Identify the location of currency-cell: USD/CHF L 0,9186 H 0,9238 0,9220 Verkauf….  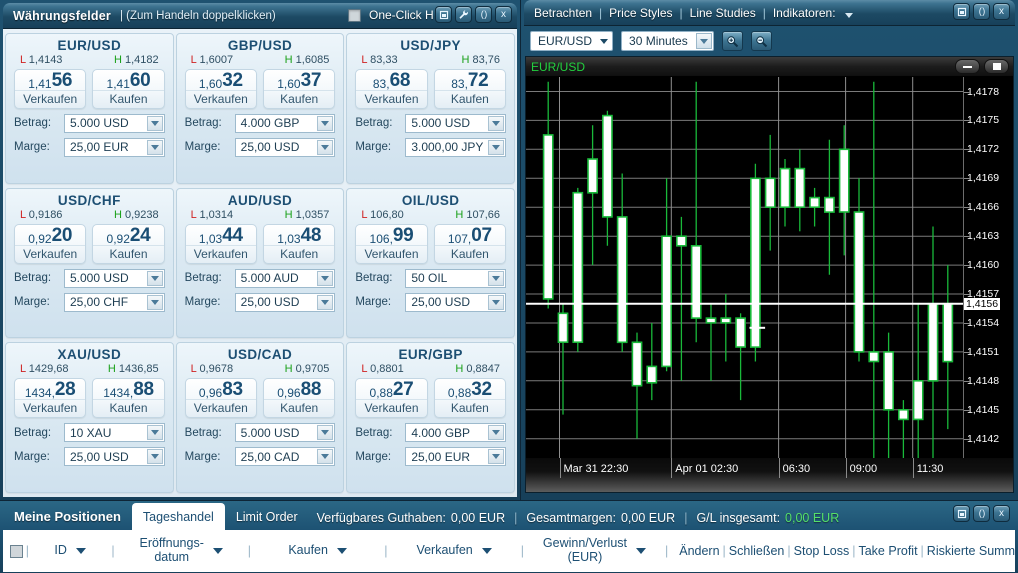
(89, 263).